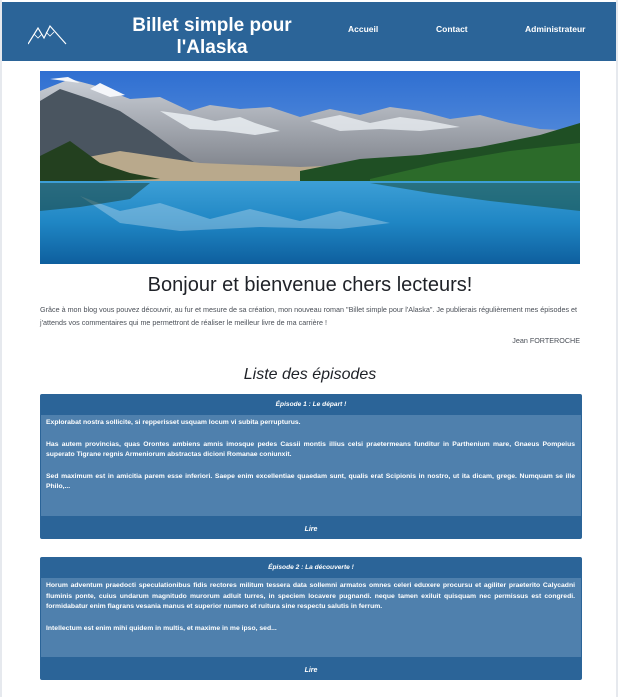 This screenshot has width=618, height=697. Describe the element at coordinates (555, 29) in the screenshot. I see `nav-administrateur: Administrateur` at that location.